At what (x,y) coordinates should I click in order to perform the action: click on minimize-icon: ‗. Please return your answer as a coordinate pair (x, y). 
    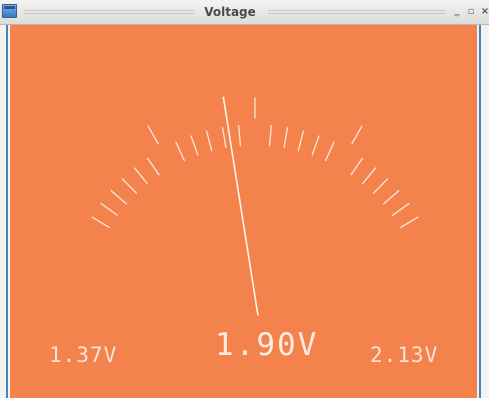
    Looking at the image, I should click on (457, 12).